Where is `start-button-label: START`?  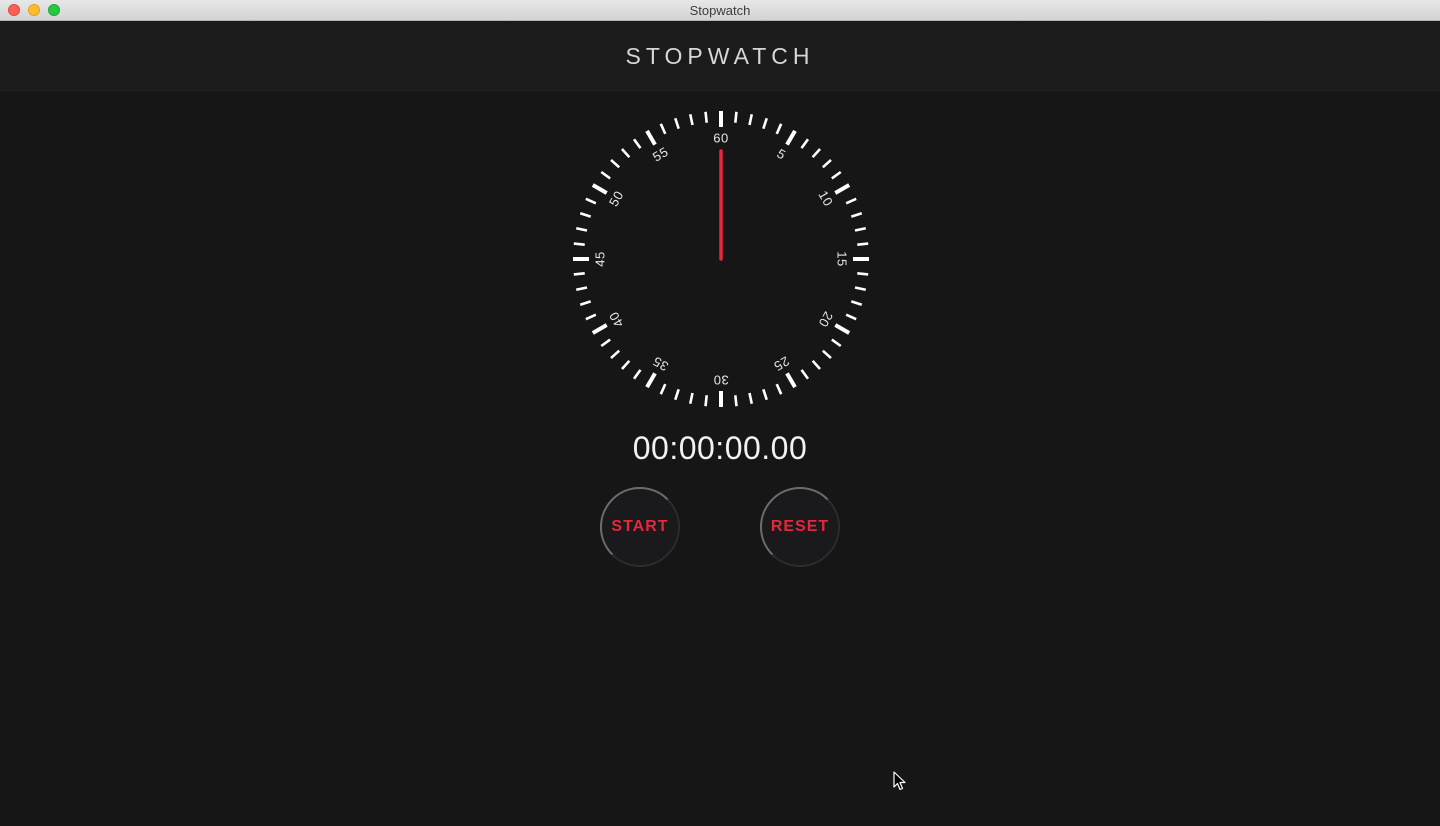 start-button-label: START is located at coordinates (640, 526).